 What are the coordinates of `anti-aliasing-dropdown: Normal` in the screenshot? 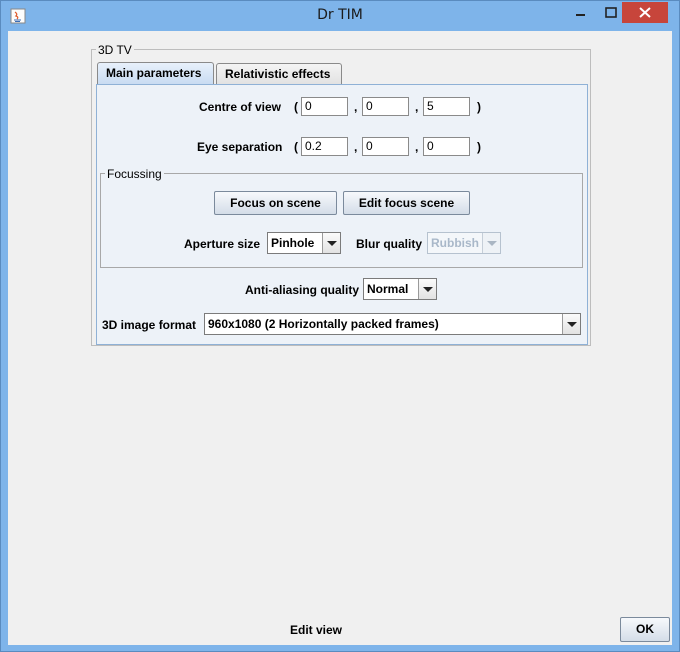 It's located at (400, 289).